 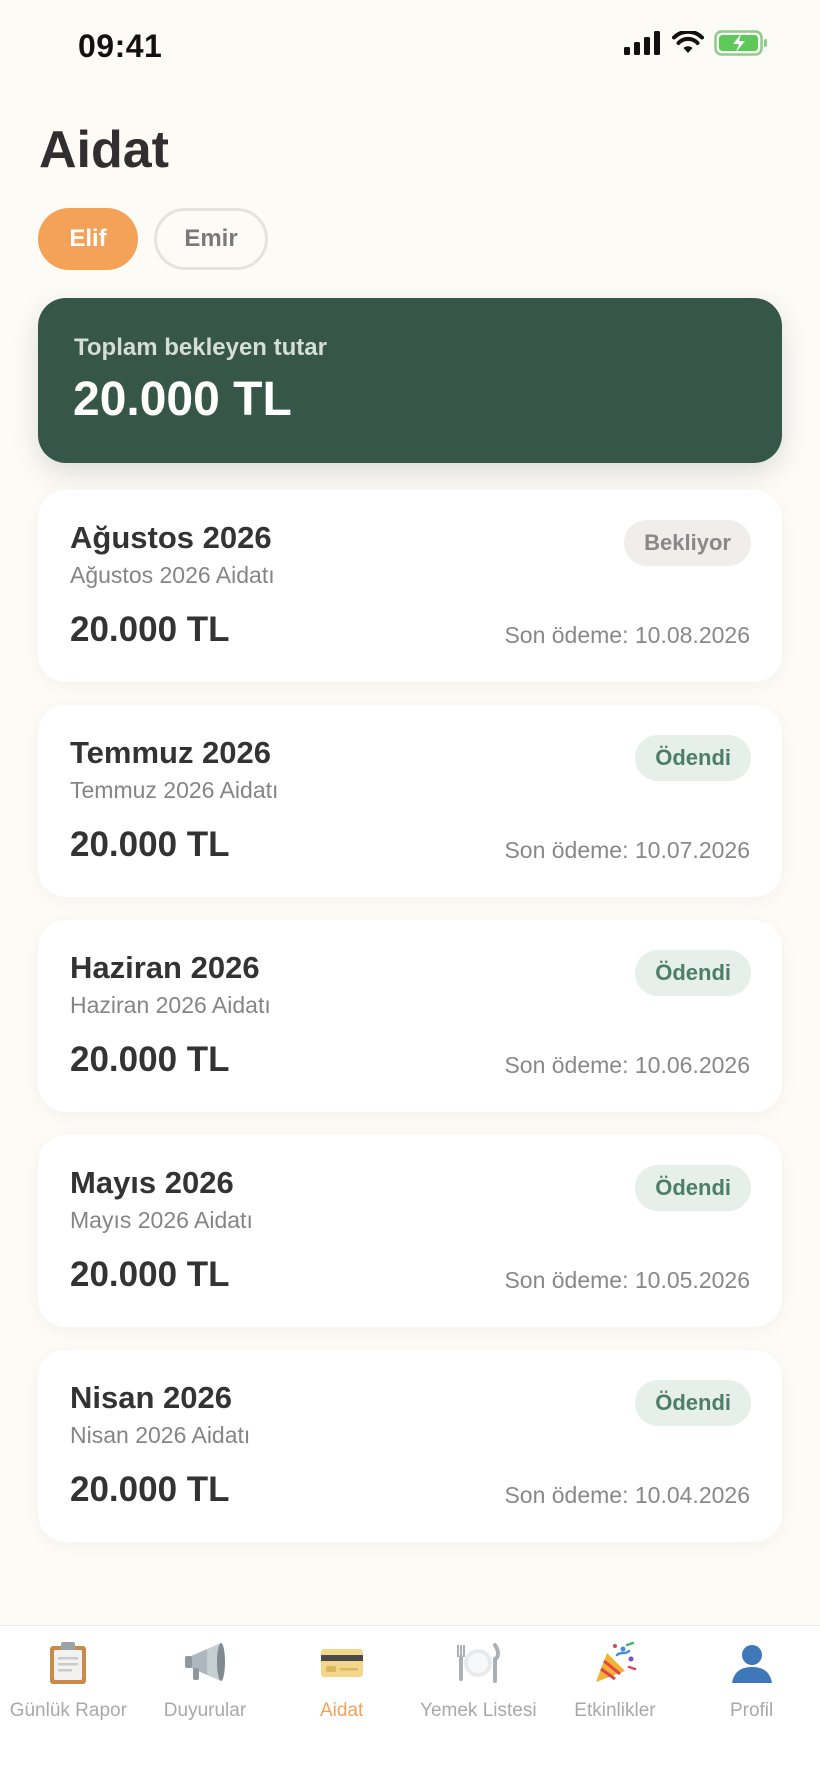 I want to click on megaphone-icon, so click(x=205, y=1663).